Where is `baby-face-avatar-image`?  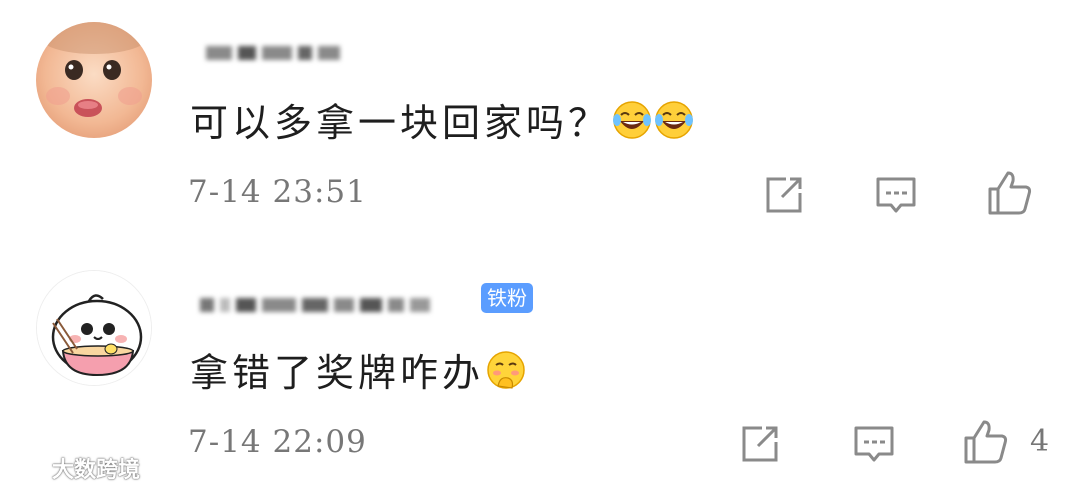 baby-face-avatar-image is located at coordinates (94, 80).